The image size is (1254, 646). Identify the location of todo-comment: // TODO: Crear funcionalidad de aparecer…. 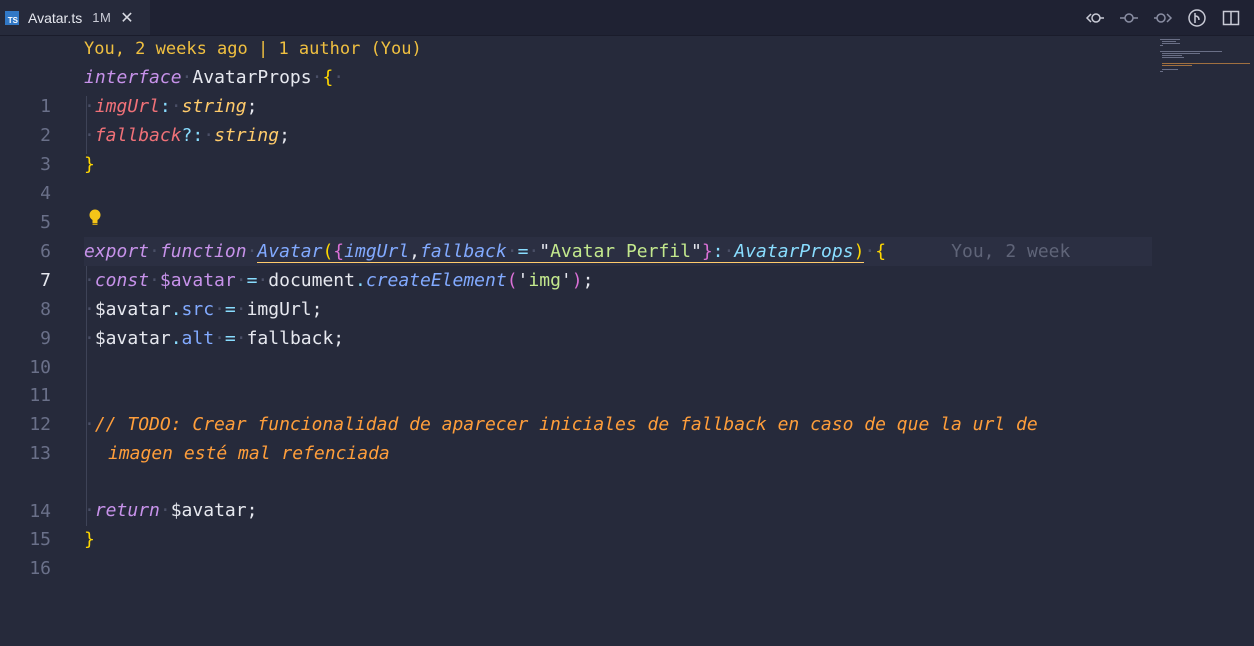
(566, 424).